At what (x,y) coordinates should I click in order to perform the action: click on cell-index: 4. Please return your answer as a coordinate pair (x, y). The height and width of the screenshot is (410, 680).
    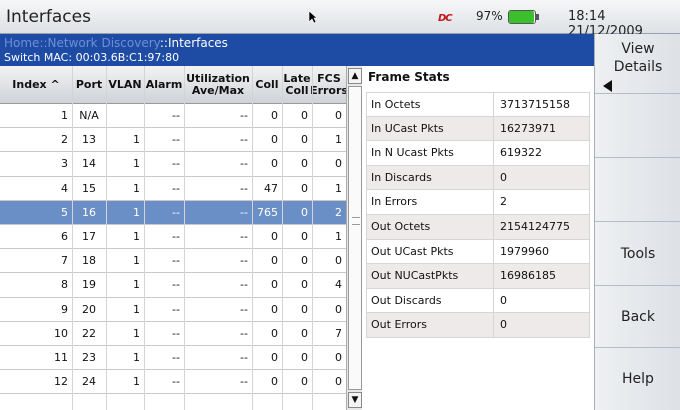
    Looking at the image, I should click on (64, 188).